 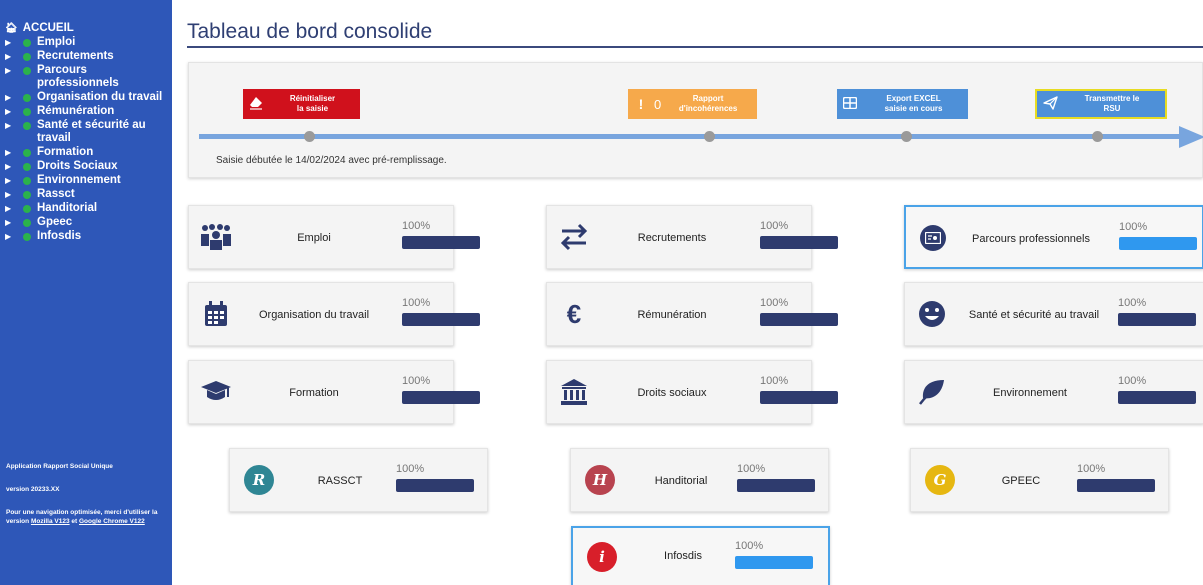 I want to click on sidebar-item-rassct: ▶ Rassct, so click(x=87, y=194).